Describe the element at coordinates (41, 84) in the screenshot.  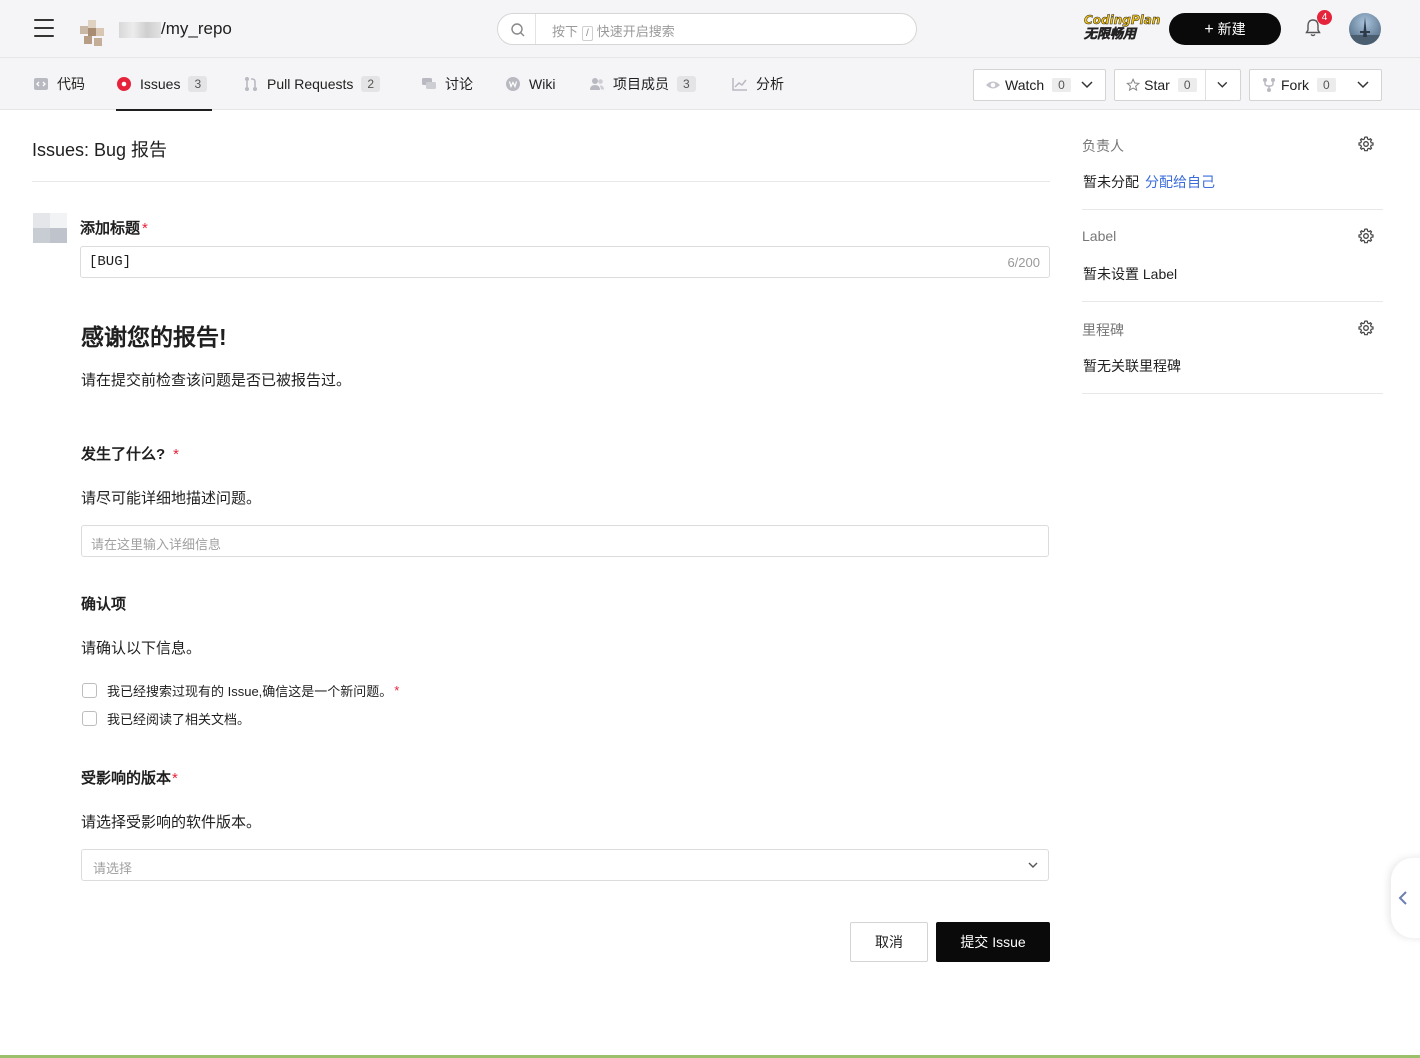
I see `code-icon` at that location.